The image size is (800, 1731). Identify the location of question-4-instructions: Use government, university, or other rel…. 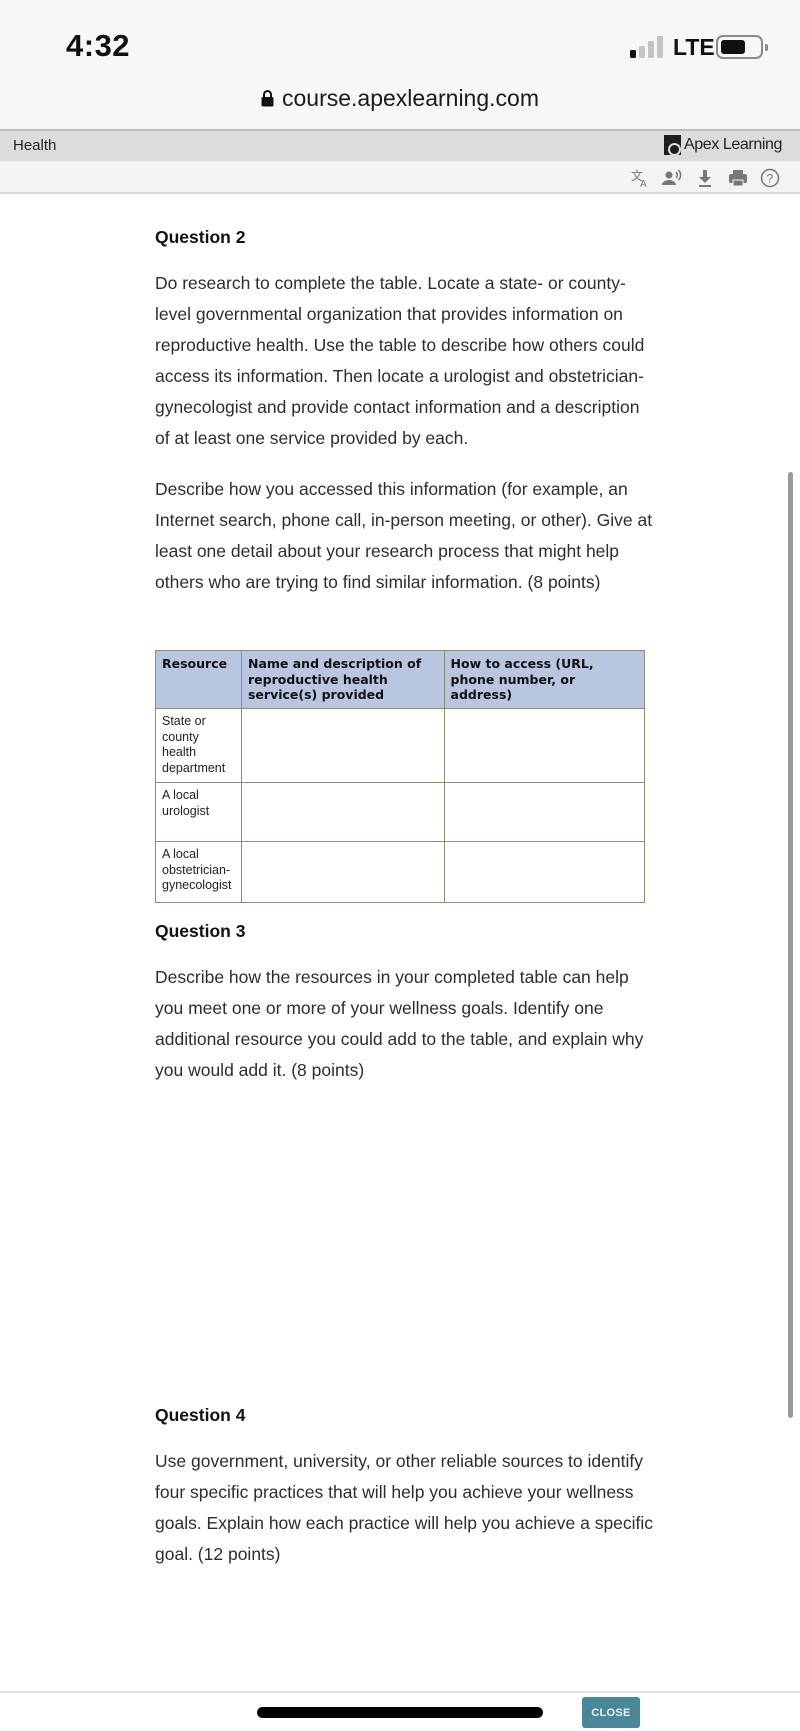
(404, 1507).